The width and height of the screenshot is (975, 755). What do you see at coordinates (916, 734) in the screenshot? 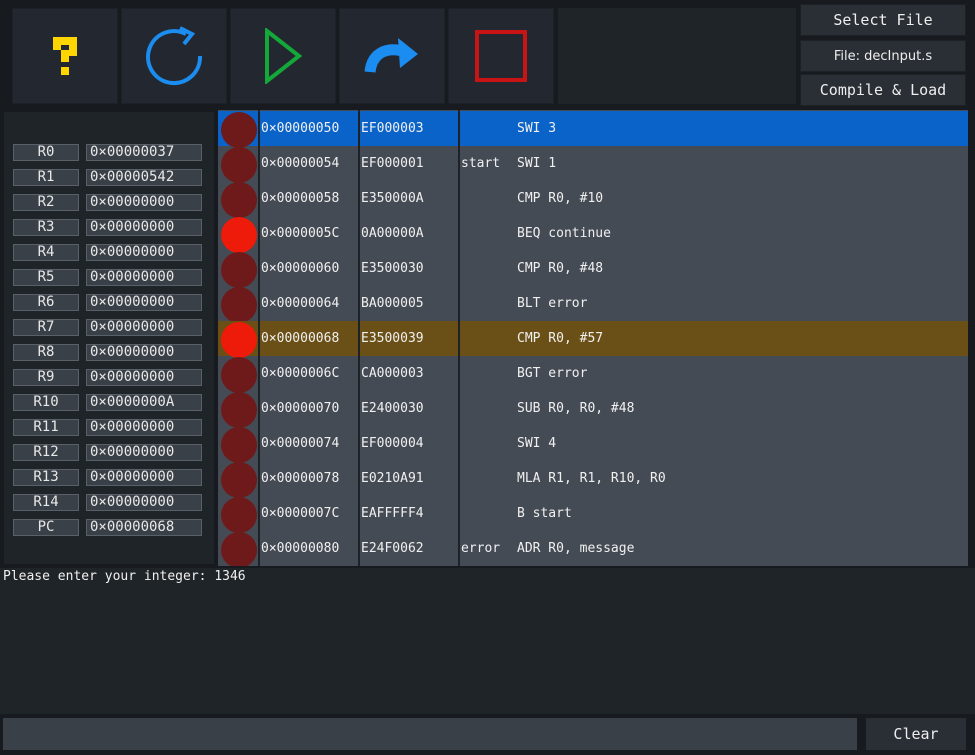
I see `clear-button: Clear` at bounding box center [916, 734].